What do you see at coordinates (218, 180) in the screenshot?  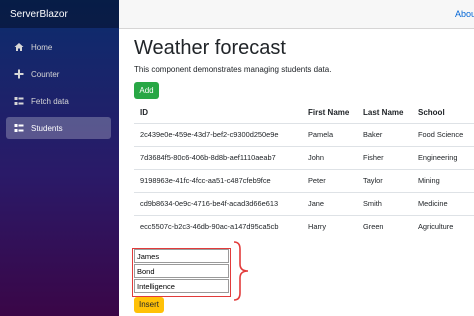 I see `cell-id: 9198963e-41fc-4fcc-aa51-c487cfeb9fce` at bounding box center [218, 180].